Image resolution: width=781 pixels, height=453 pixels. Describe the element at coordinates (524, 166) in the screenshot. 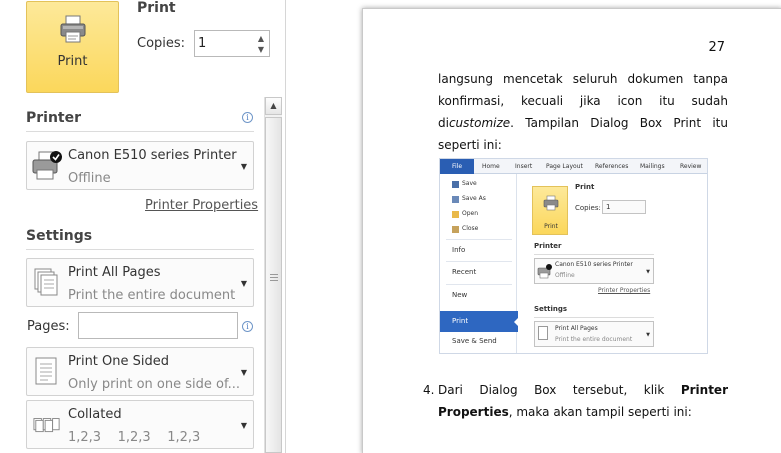

I see `embedded-tab-insert: Insert` at that location.